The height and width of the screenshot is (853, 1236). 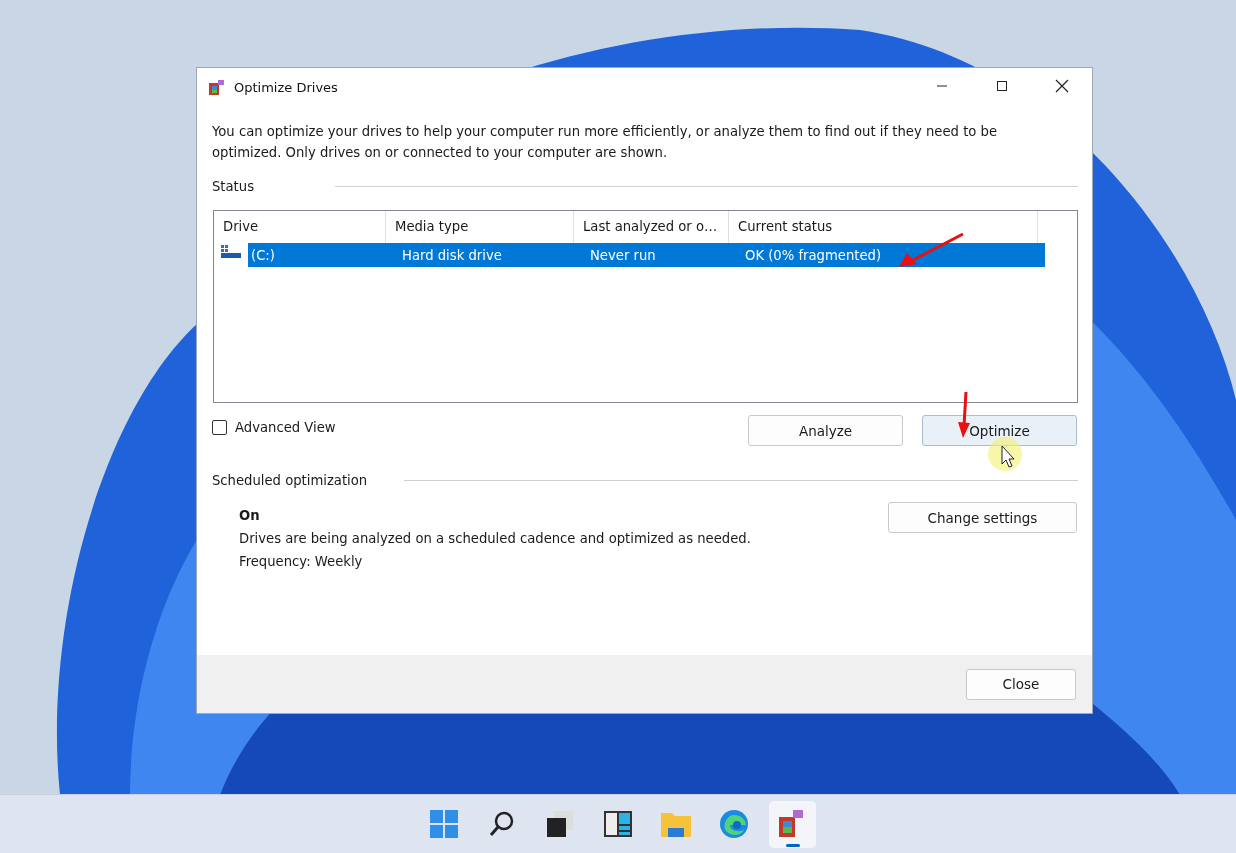 I want to click on task-view-icon, so click(x=560, y=824).